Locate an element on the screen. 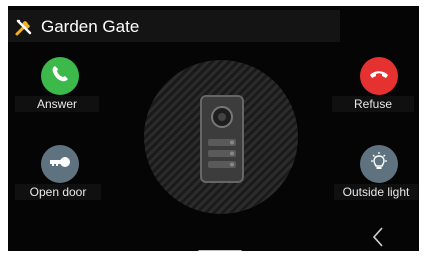 This screenshot has width=427, height=257. light-bulb-icon is located at coordinates (379, 164).